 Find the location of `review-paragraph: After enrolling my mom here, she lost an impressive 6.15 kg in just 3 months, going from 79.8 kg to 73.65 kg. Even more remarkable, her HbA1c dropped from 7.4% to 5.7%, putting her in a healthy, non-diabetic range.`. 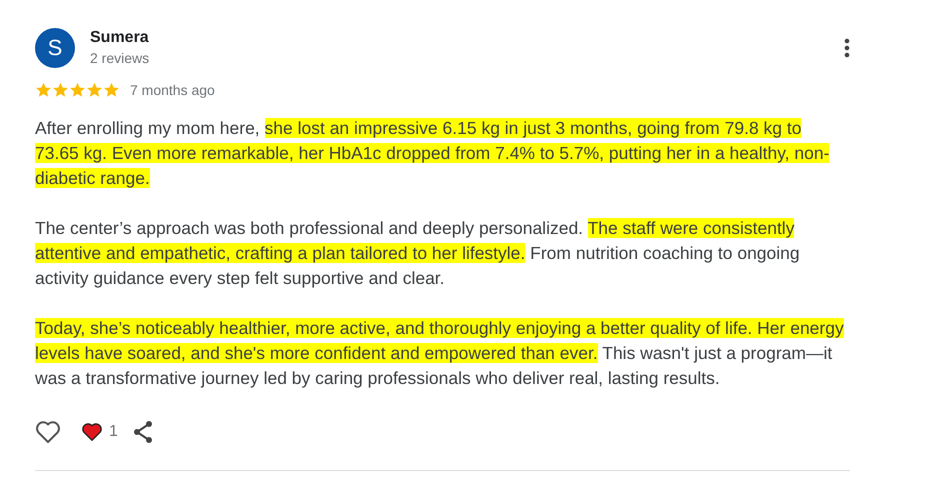

review-paragraph: After enrolling my mom here, she lost an impressive 6.15 kg in just 3 months, going from 79.8 kg to 73.65 kg. Even more remarkable, her HbA1c dropped from 7.4% to 5.7%, putting her in a healthy, non-diabetic range. is located at coordinates (432, 153).